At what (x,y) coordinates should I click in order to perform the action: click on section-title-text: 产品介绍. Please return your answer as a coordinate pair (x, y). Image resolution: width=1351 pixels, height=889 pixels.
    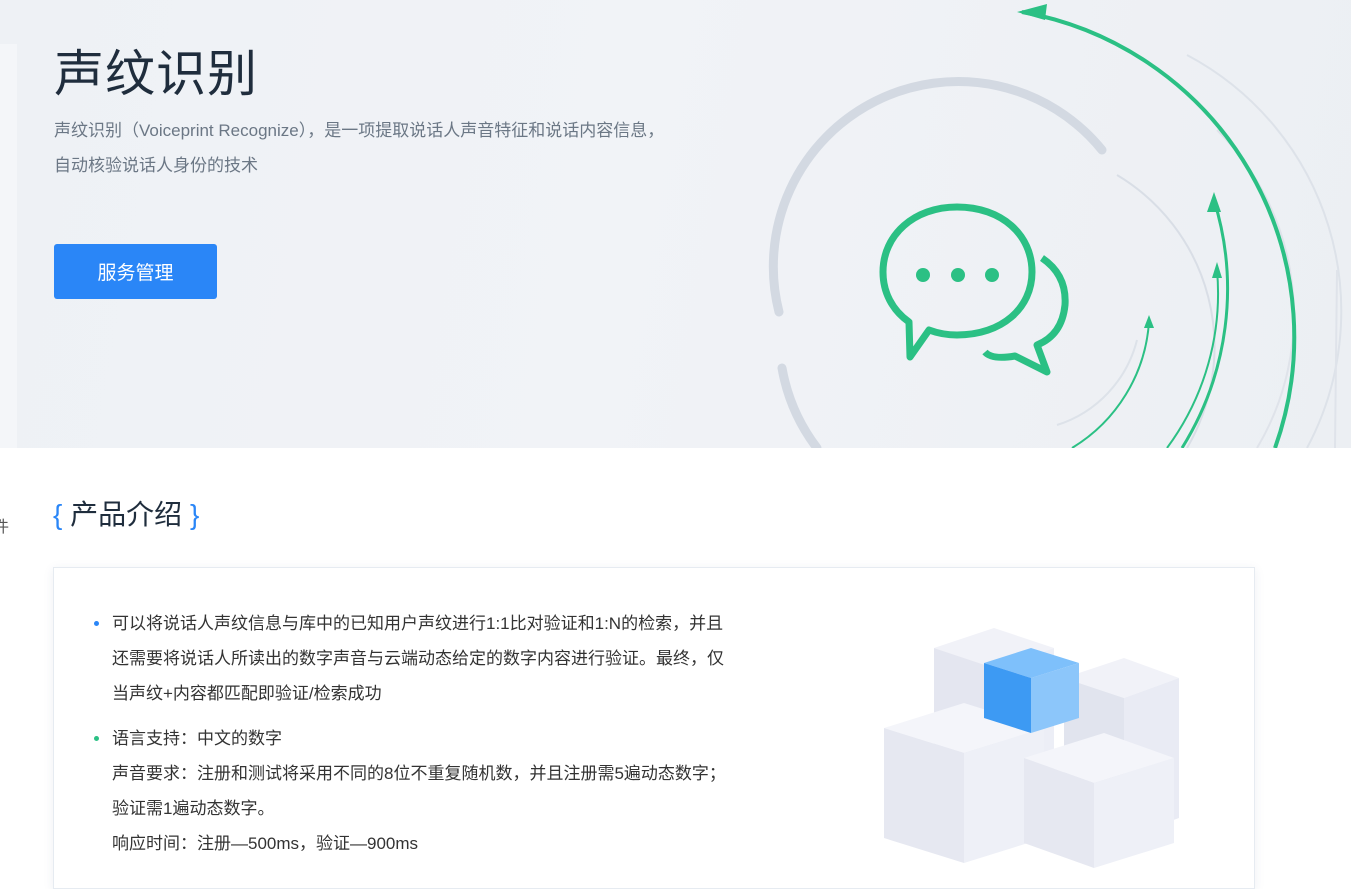
    Looking at the image, I should click on (126, 514).